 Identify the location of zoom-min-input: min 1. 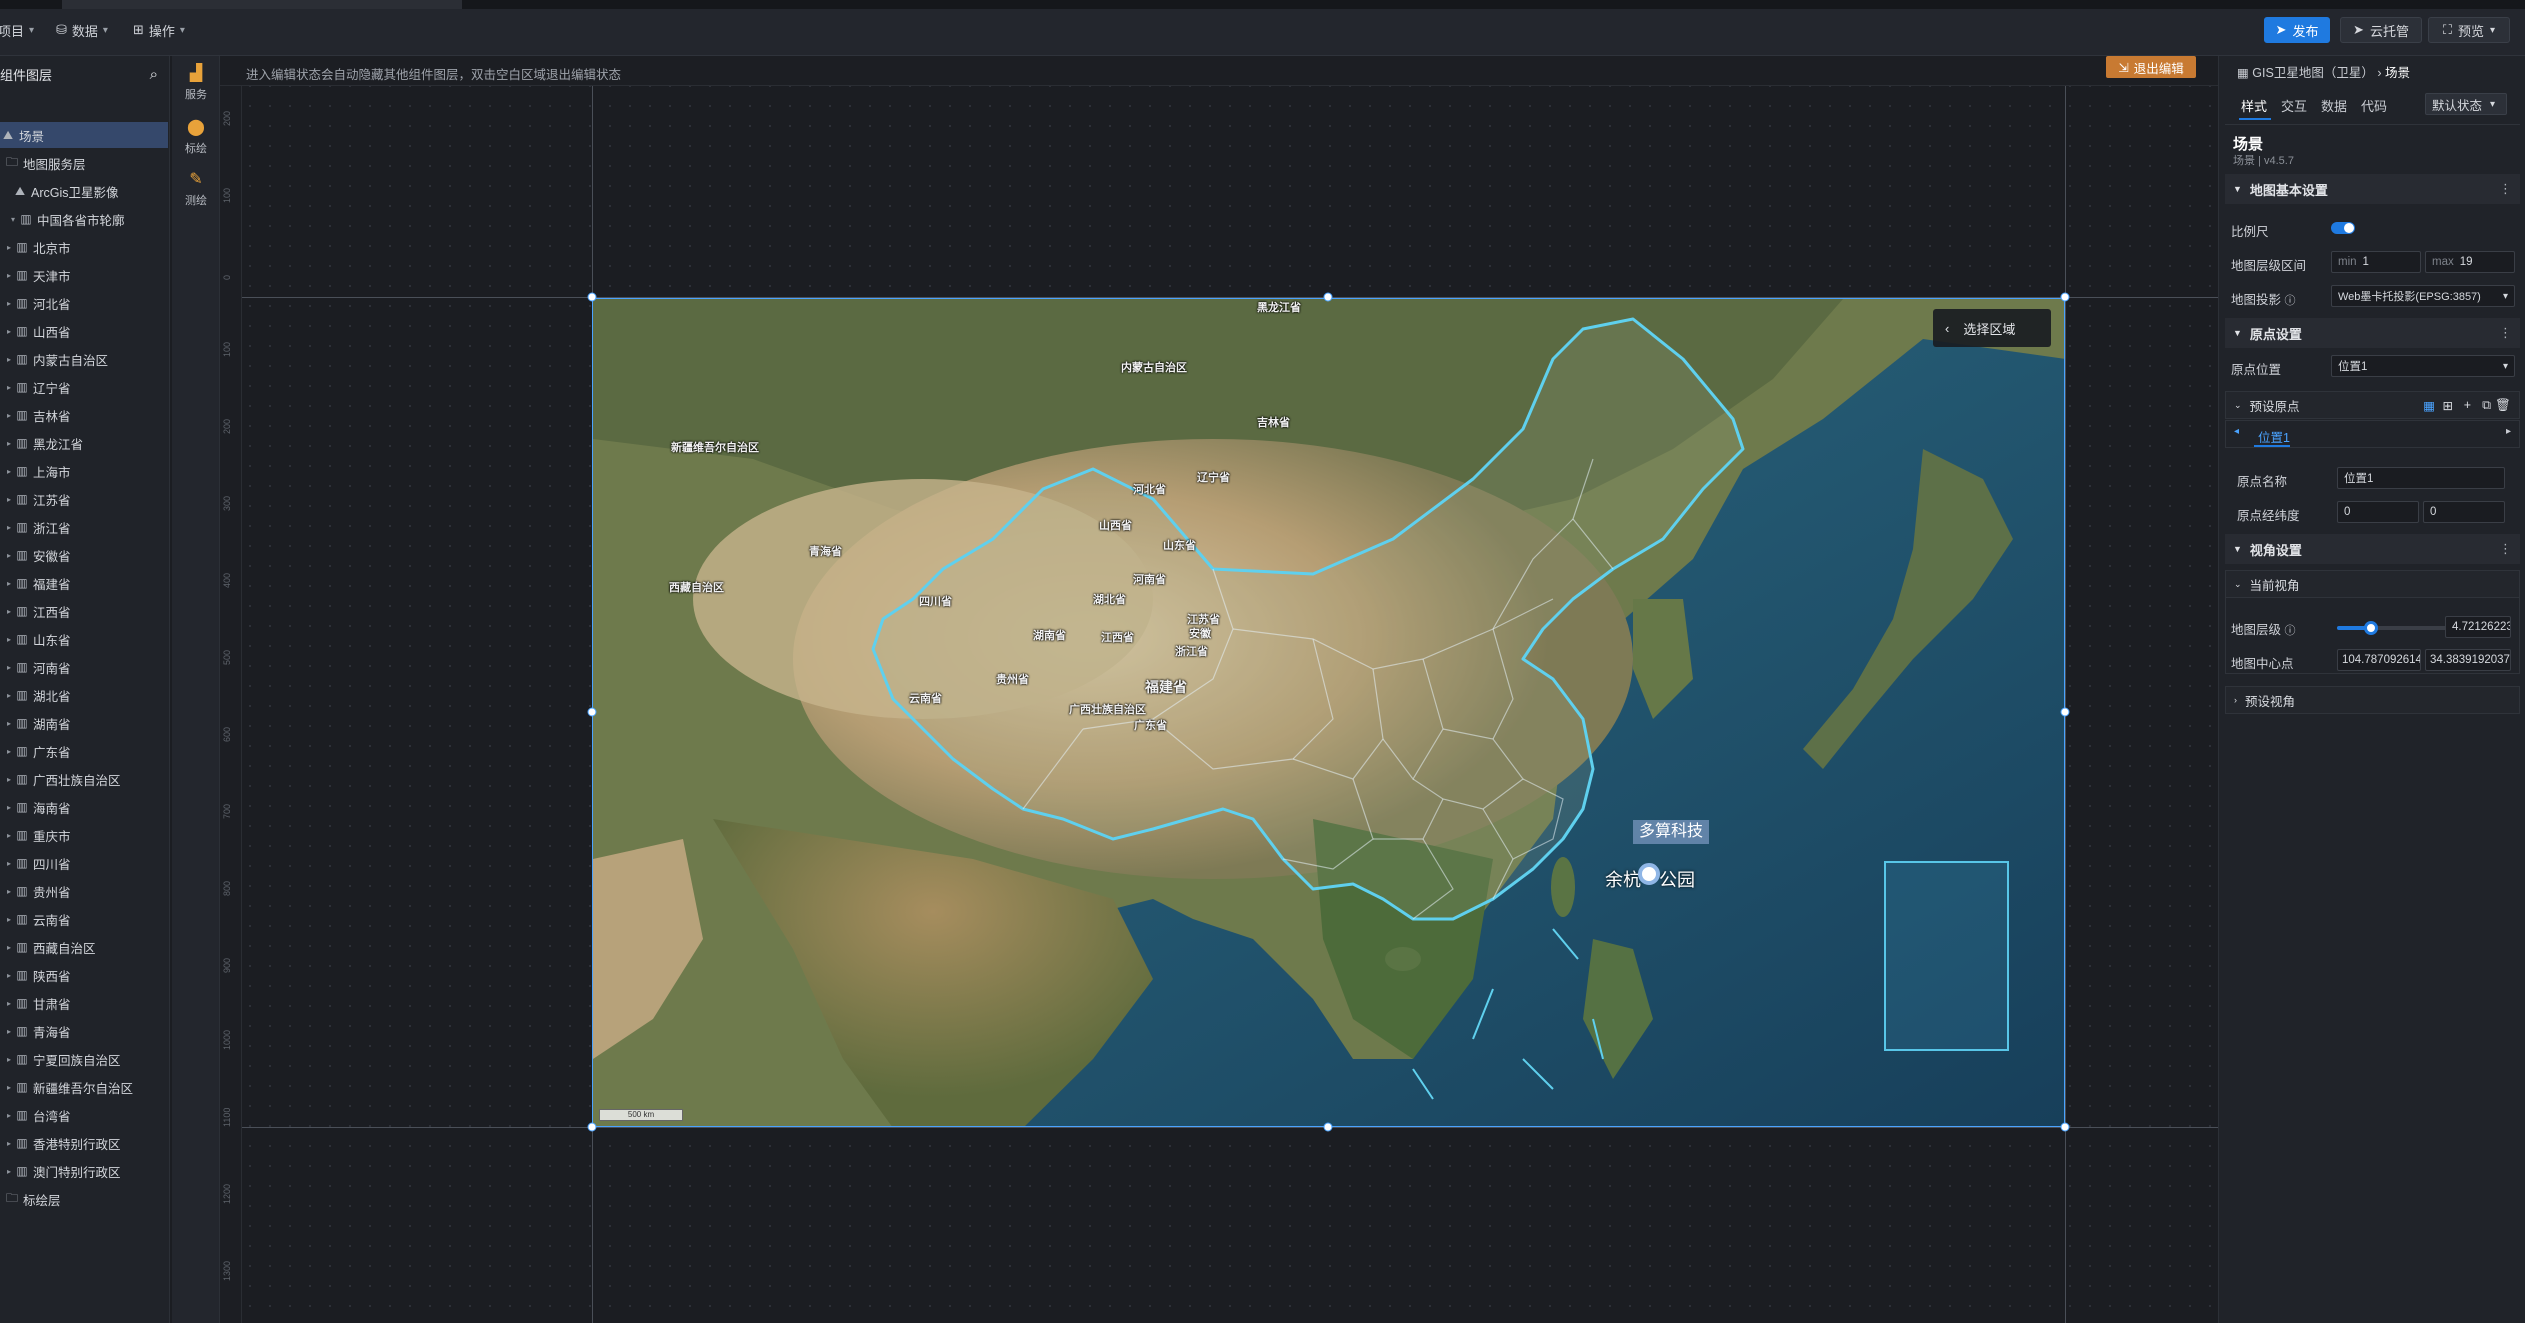
(2376, 262).